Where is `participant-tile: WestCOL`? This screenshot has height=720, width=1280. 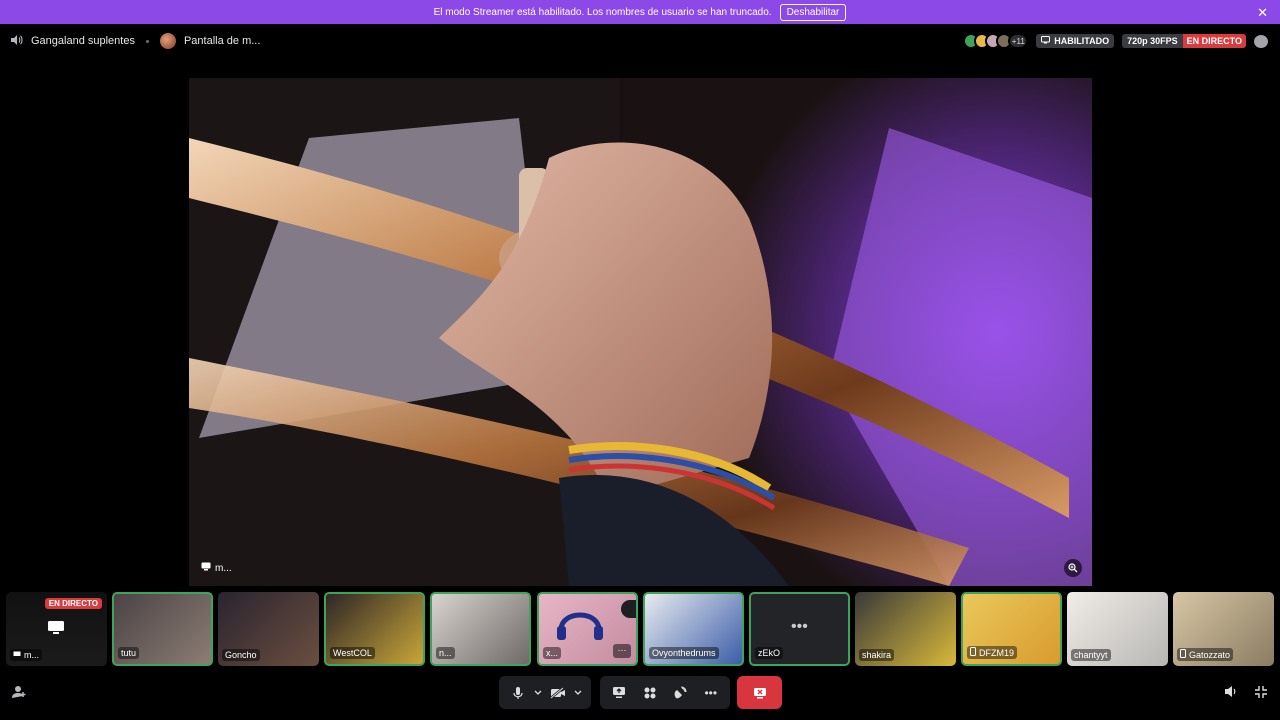
participant-tile: WestCOL is located at coordinates (374, 629).